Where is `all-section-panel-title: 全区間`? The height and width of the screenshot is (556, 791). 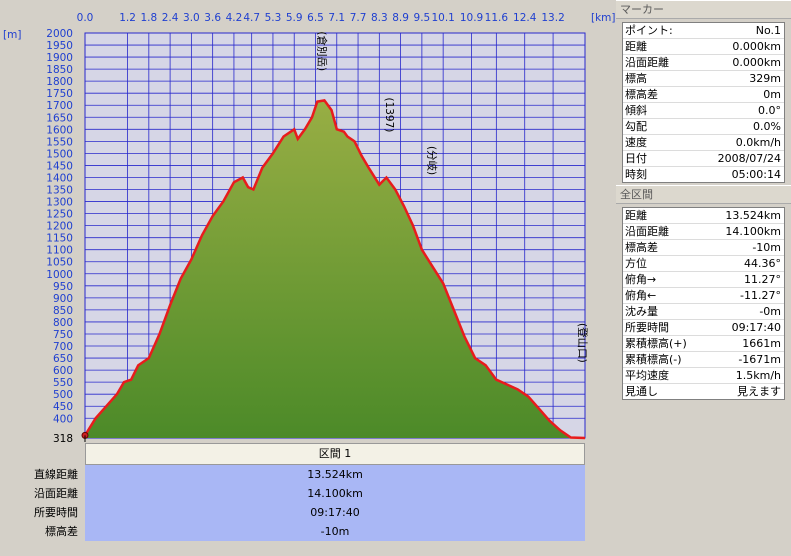
all-section-panel-title: 全区間 is located at coordinates (703, 194).